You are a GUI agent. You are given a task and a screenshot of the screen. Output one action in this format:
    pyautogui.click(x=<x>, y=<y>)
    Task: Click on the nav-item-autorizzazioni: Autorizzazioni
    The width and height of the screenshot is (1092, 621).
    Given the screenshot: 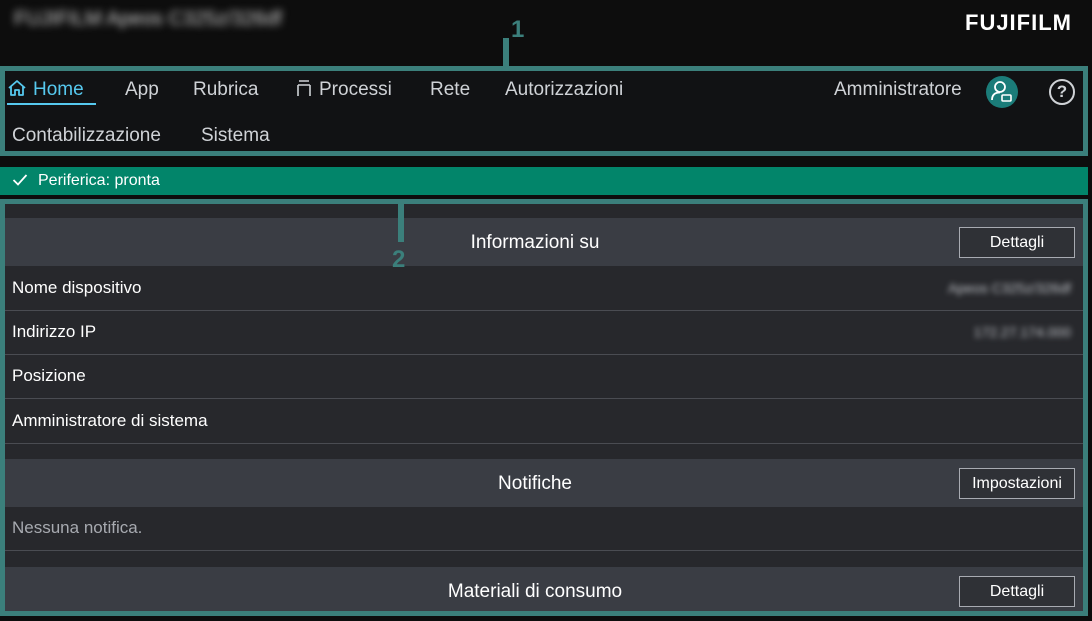 What is the action you would take?
    pyautogui.click(x=564, y=90)
    